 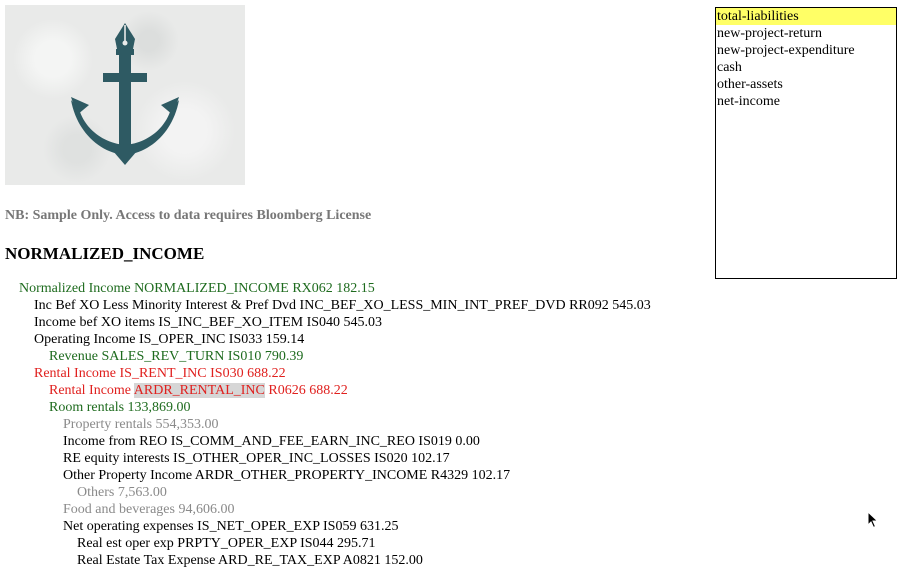 What do you see at coordinates (806, 33) in the screenshot?
I see `list-item-new-project-return: new-project-return` at bounding box center [806, 33].